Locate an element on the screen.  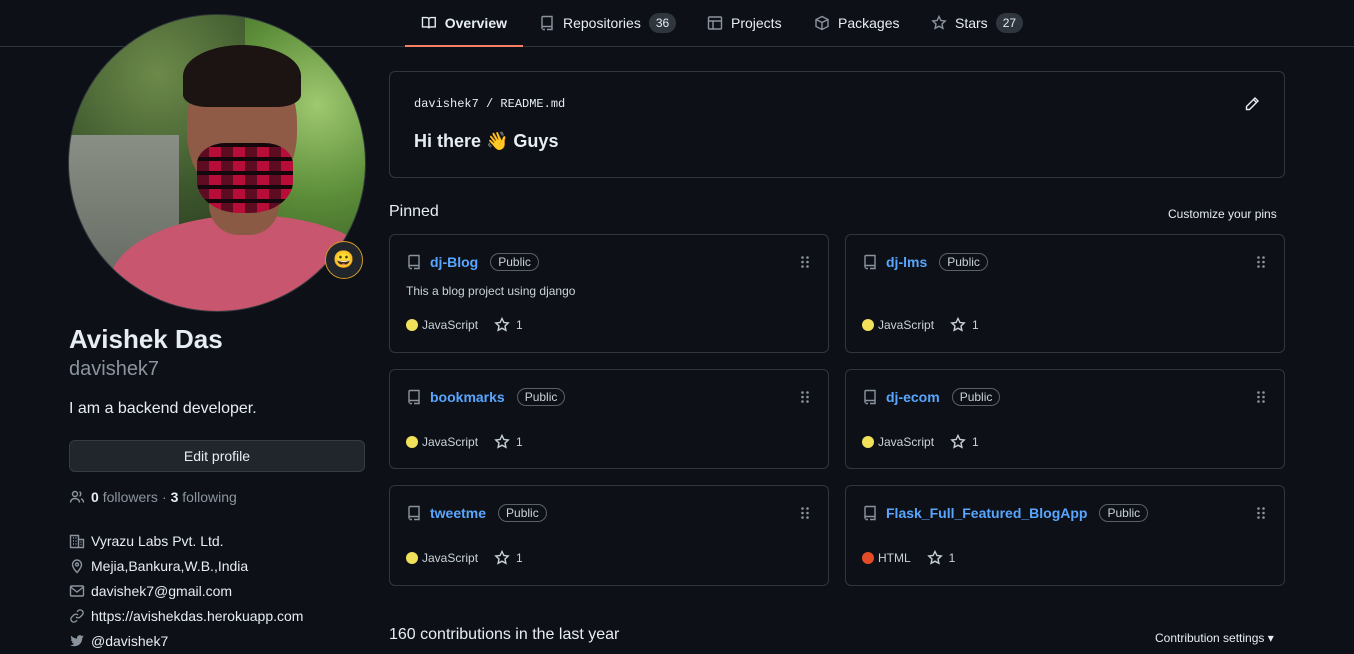
package-icon is located at coordinates (822, 23).